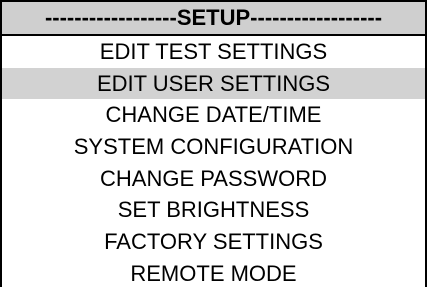 The height and width of the screenshot is (290, 429). I want to click on menu-item-change-date-time: CHANGE DATE/TIME, so click(213, 115).